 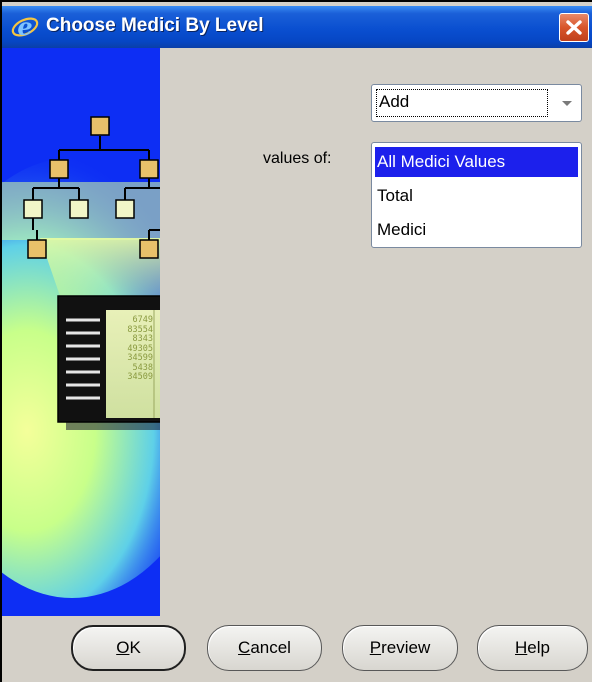 What do you see at coordinates (264, 648) in the screenshot?
I see `cancel-button: Cancel` at bounding box center [264, 648].